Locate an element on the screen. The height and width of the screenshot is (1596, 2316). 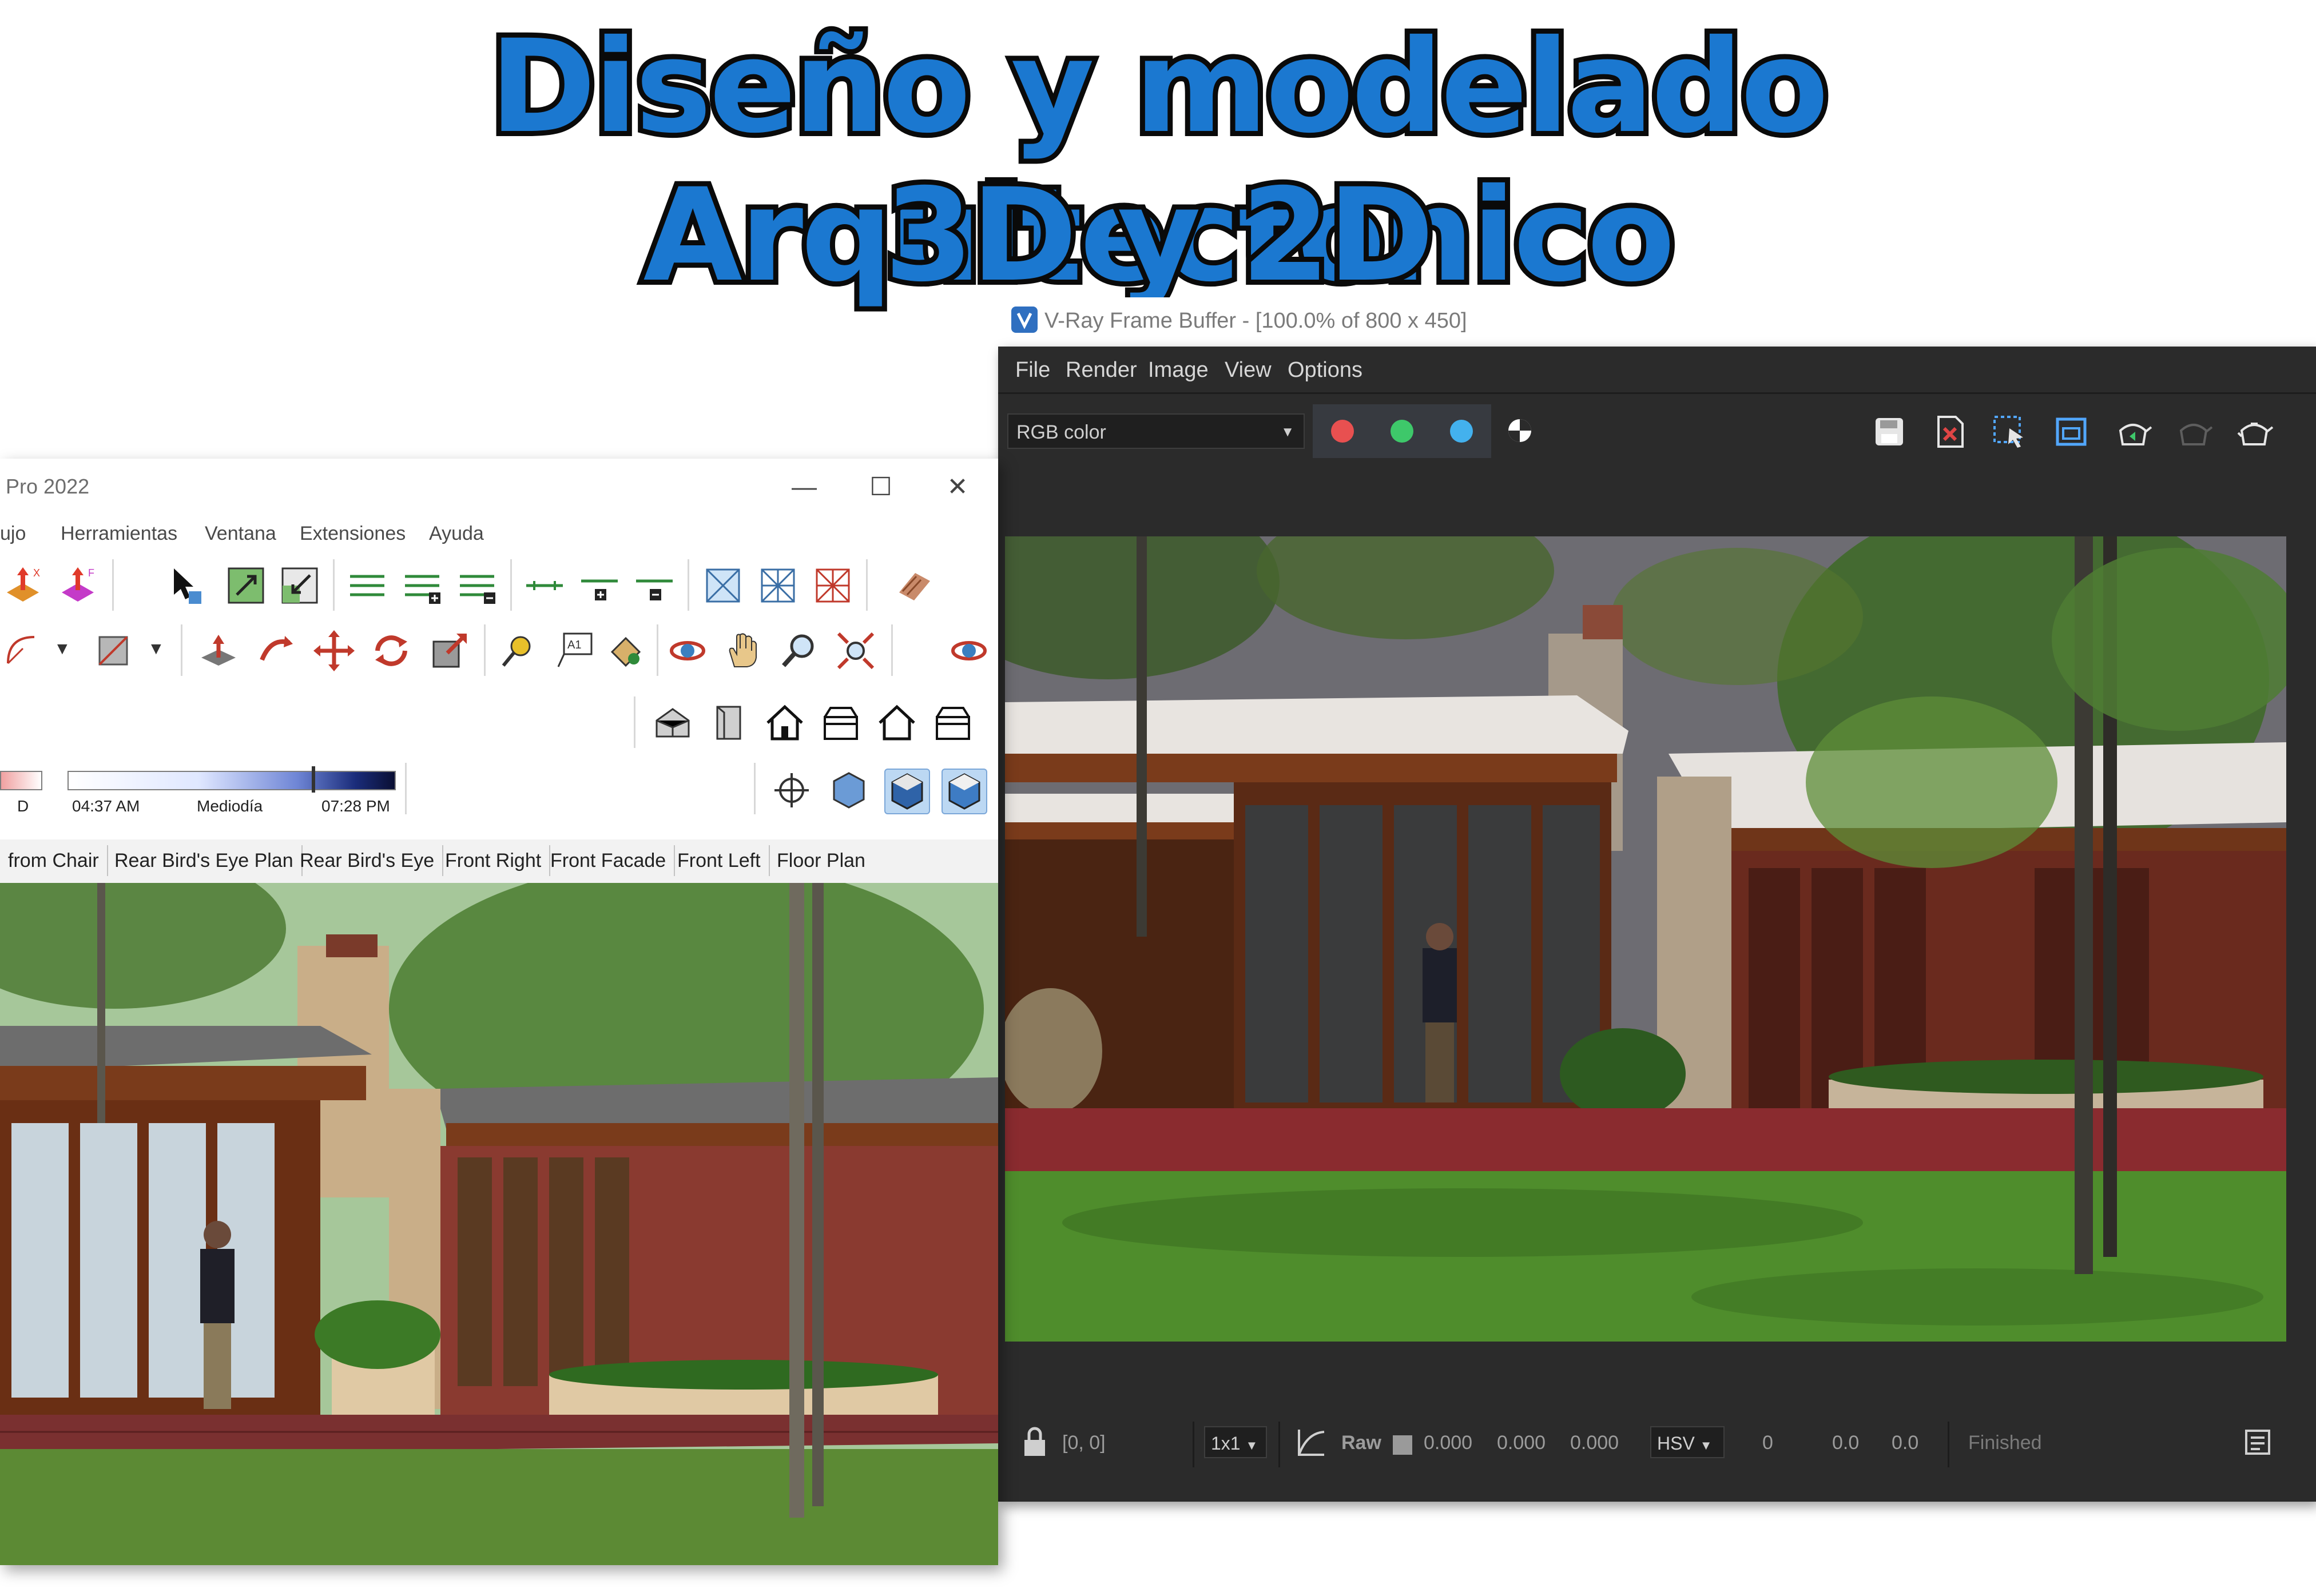
section-remove-icon is located at coordinates (654, 585).